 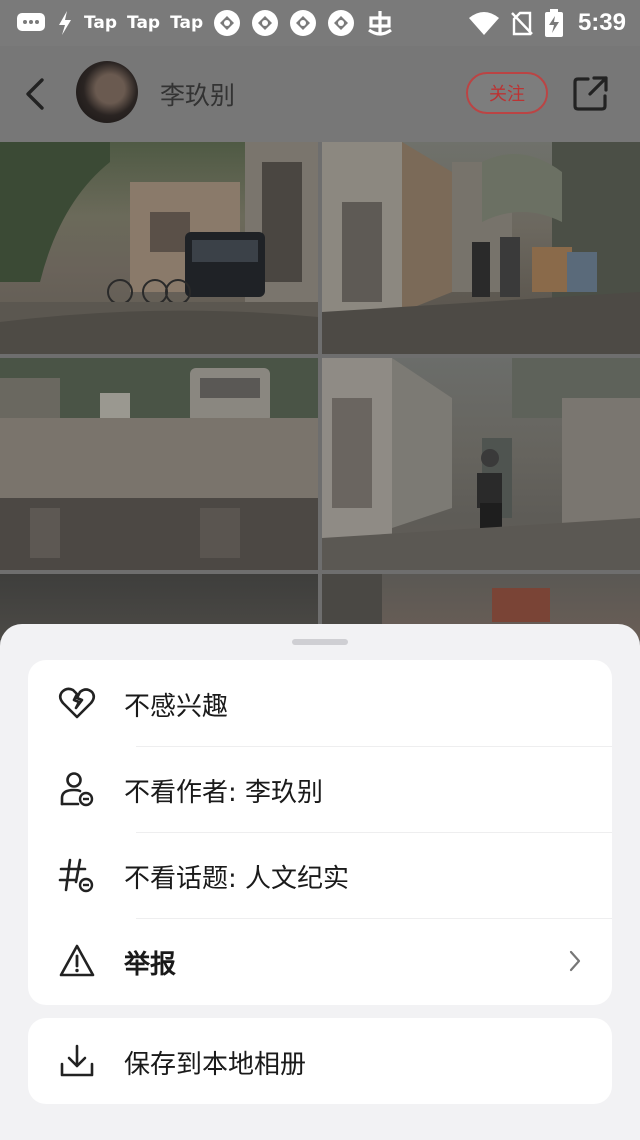 What do you see at coordinates (591, 93) in the screenshot?
I see `share-icon` at bounding box center [591, 93].